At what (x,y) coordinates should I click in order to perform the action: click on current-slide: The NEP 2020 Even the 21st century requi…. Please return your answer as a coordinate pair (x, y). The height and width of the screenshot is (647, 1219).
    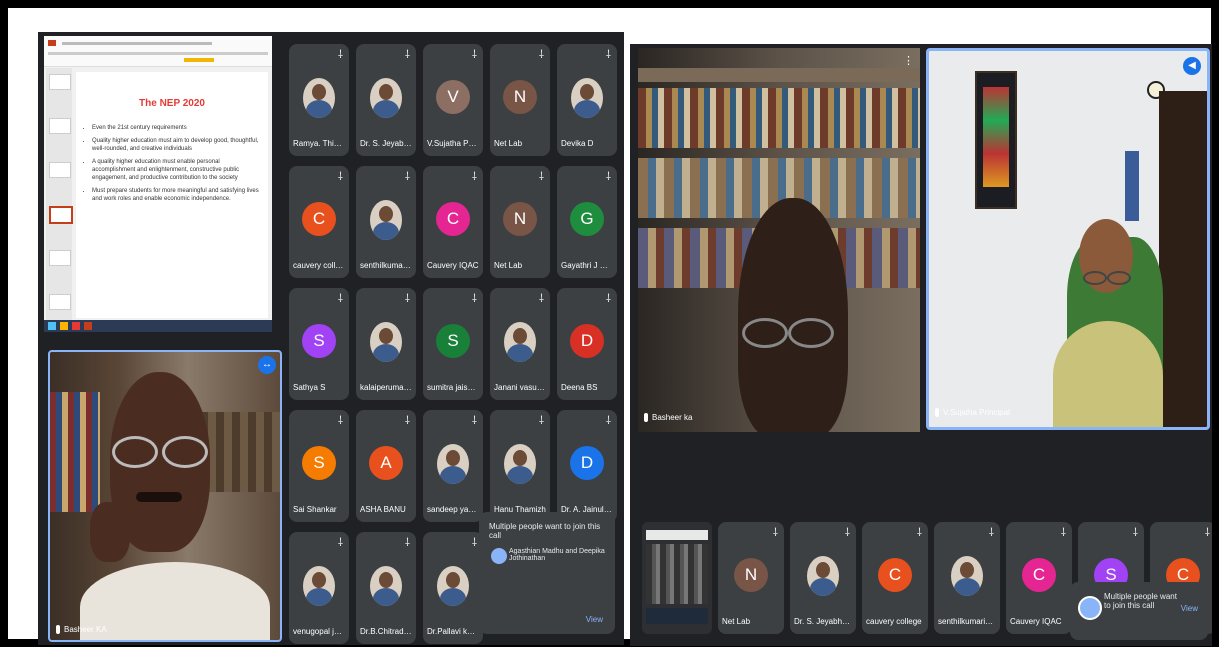
    Looking at the image, I should click on (172, 195).